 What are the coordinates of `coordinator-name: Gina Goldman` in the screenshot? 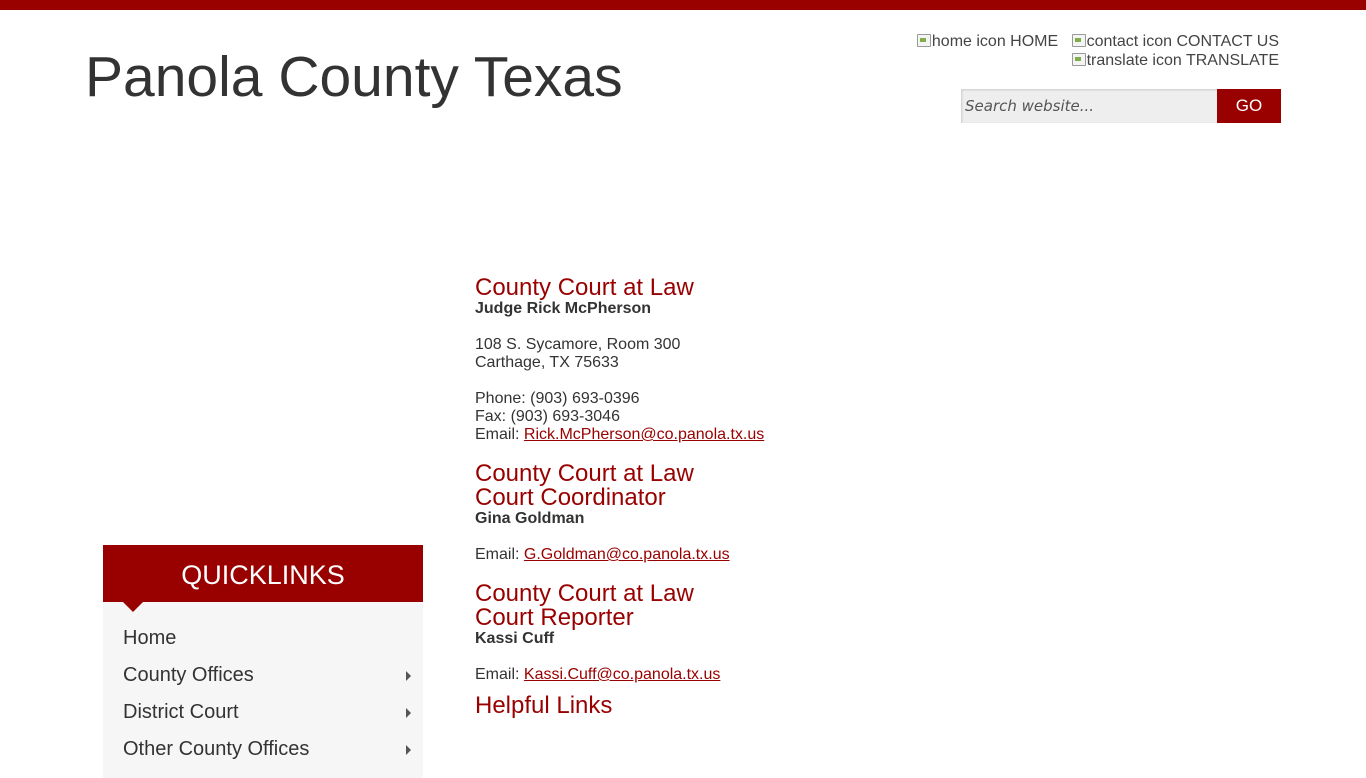 It's located at (530, 518).